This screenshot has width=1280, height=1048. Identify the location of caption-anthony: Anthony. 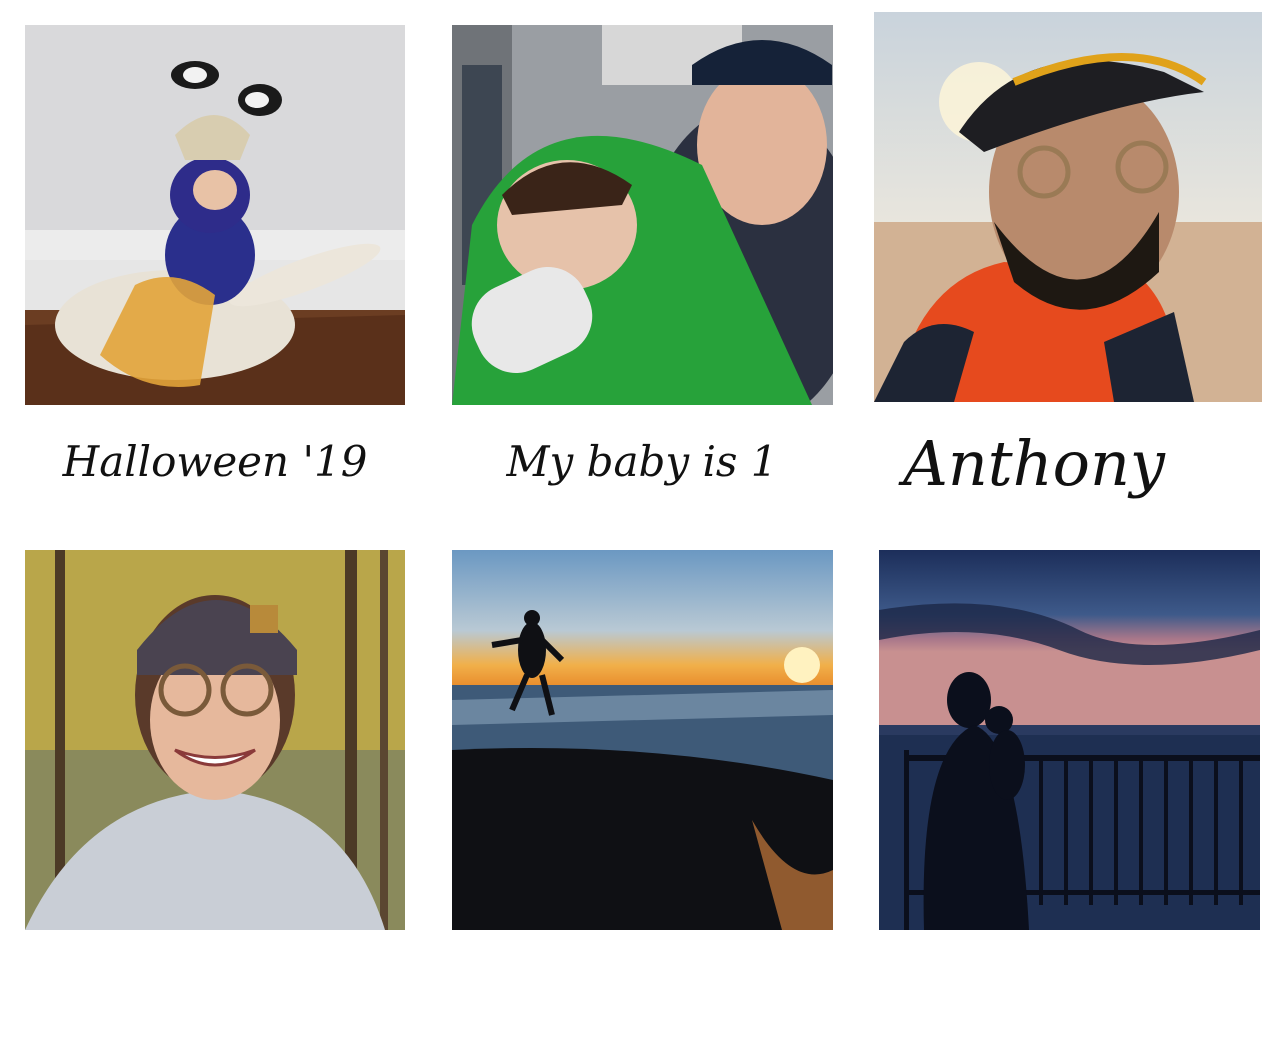
(1068, 465).